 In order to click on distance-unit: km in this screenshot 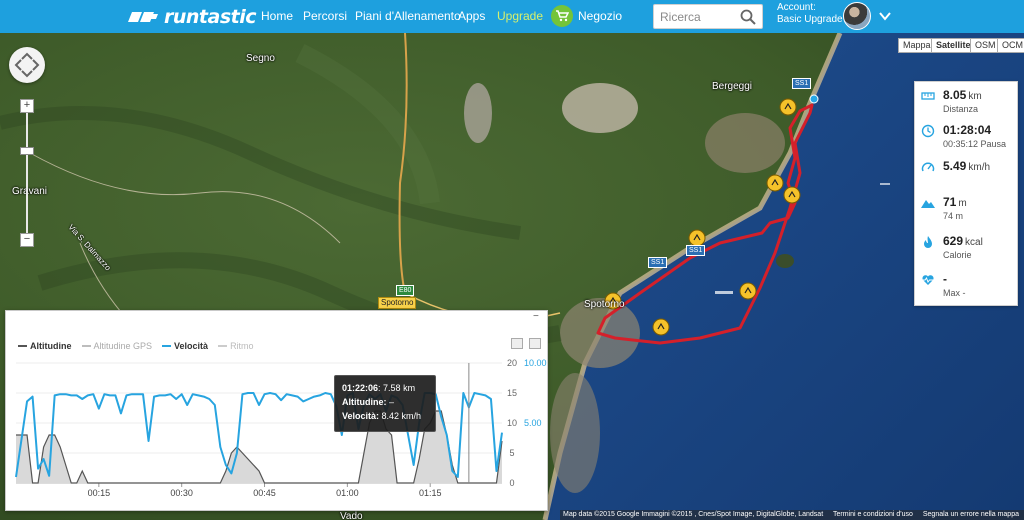, I will do `click(975, 96)`.